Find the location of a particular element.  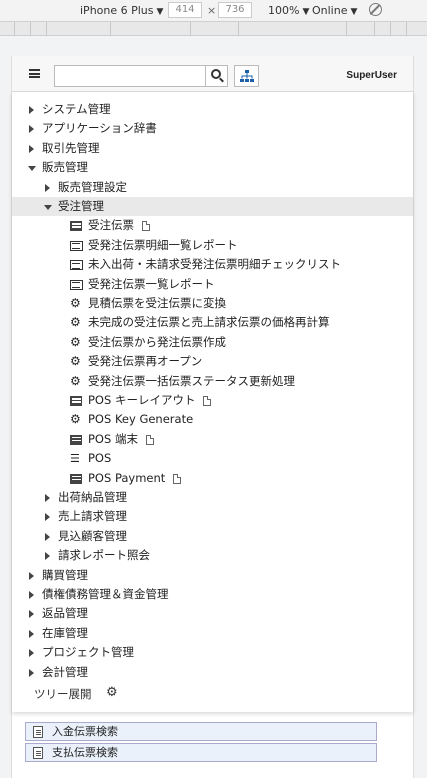

tree-folder: 購買管理 is located at coordinates (212, 575).